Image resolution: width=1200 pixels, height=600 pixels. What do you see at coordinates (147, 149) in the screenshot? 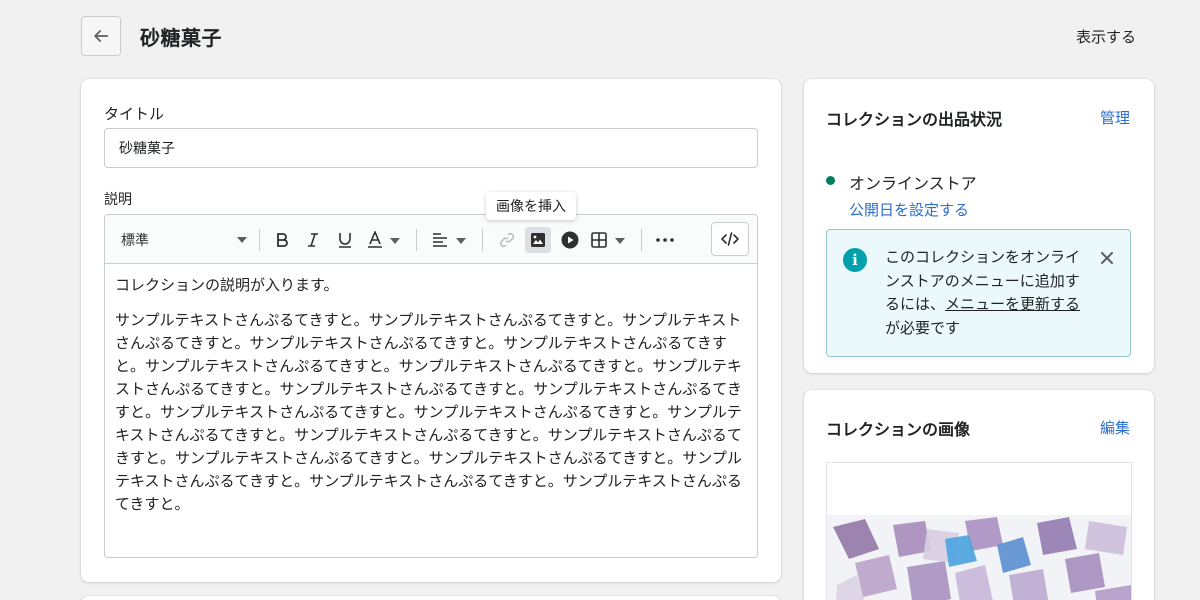
I see `title-input-value: 砂糖菓子` at bounding box center [147, 149].